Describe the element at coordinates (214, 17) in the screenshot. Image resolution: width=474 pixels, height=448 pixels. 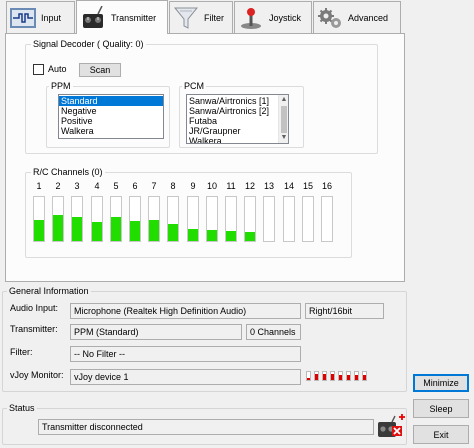
I see `tab-filter-label: Filter` at that location.